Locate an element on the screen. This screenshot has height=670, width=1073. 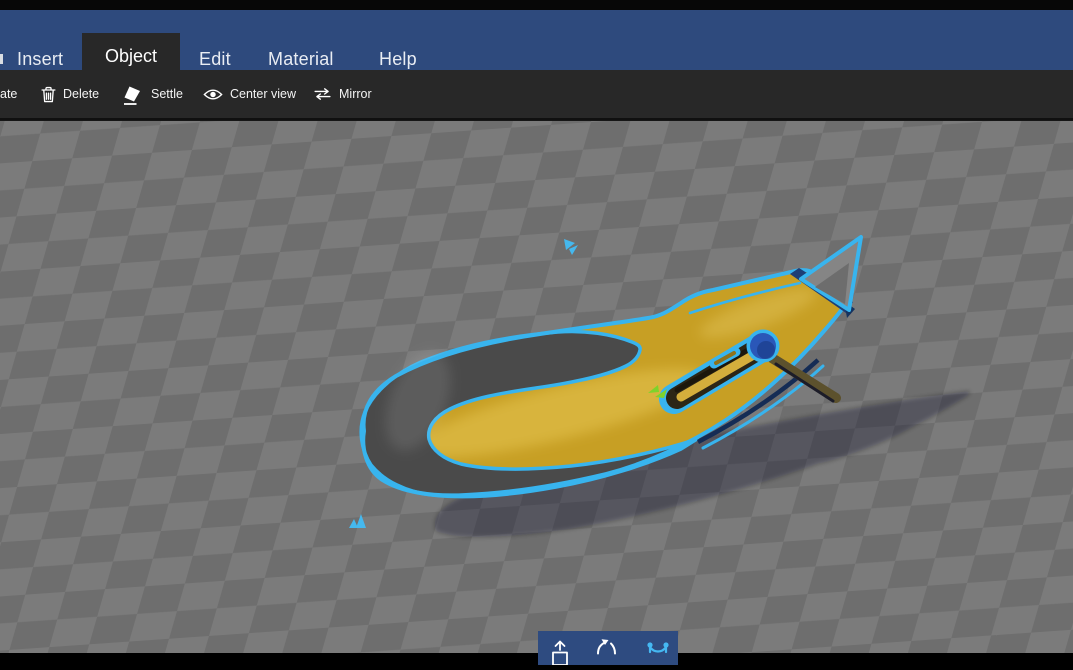
settle-label: Settle is located at coordinates (167, 94).